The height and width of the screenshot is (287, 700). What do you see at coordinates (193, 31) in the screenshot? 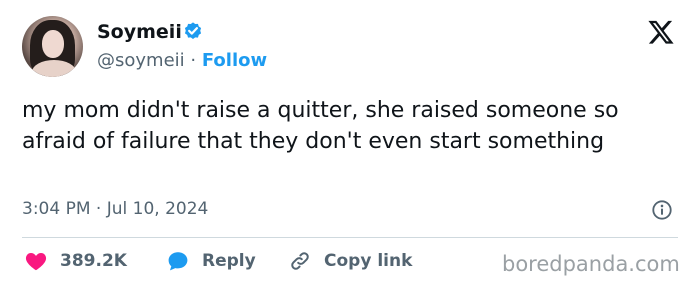
I see `verified-badge-icon` at bounding box center [193, 31].